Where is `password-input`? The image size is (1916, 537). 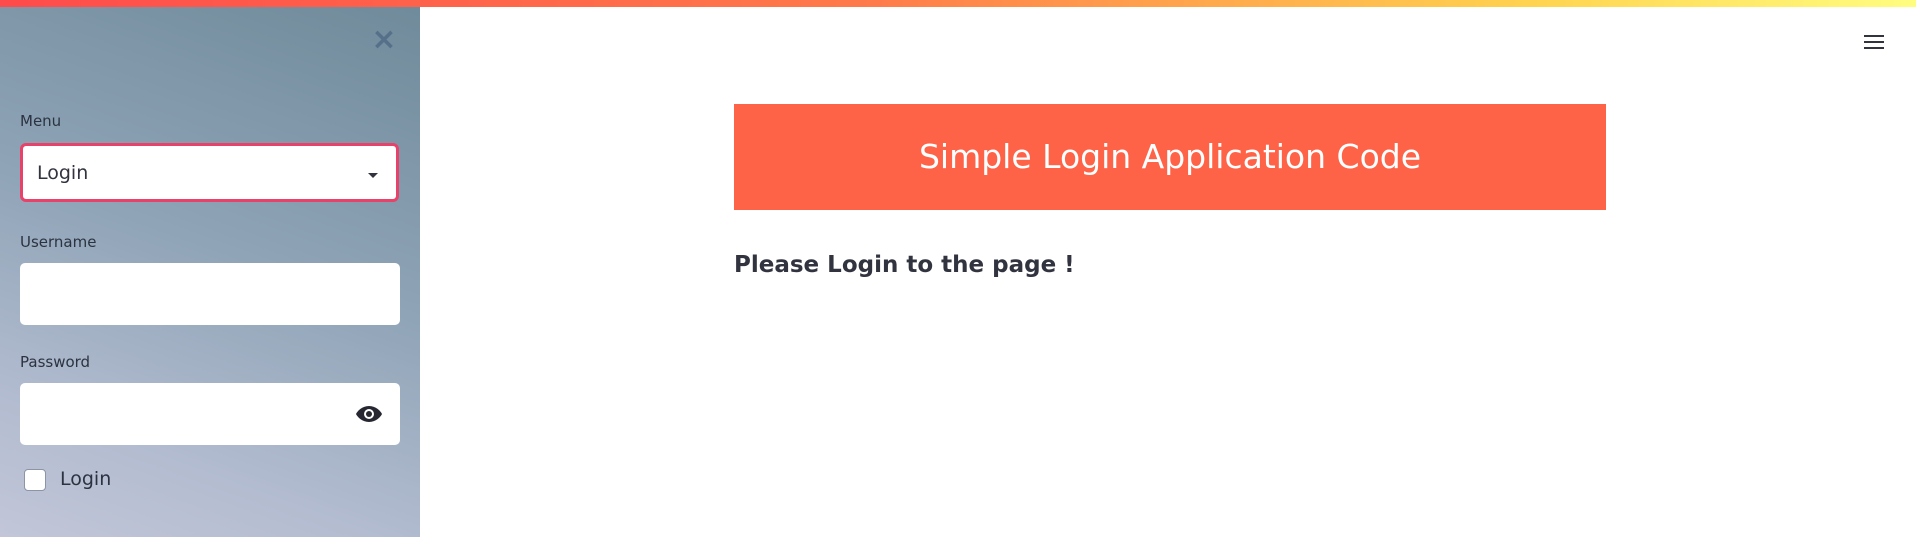
password-input is located at coordinates (210, 414).